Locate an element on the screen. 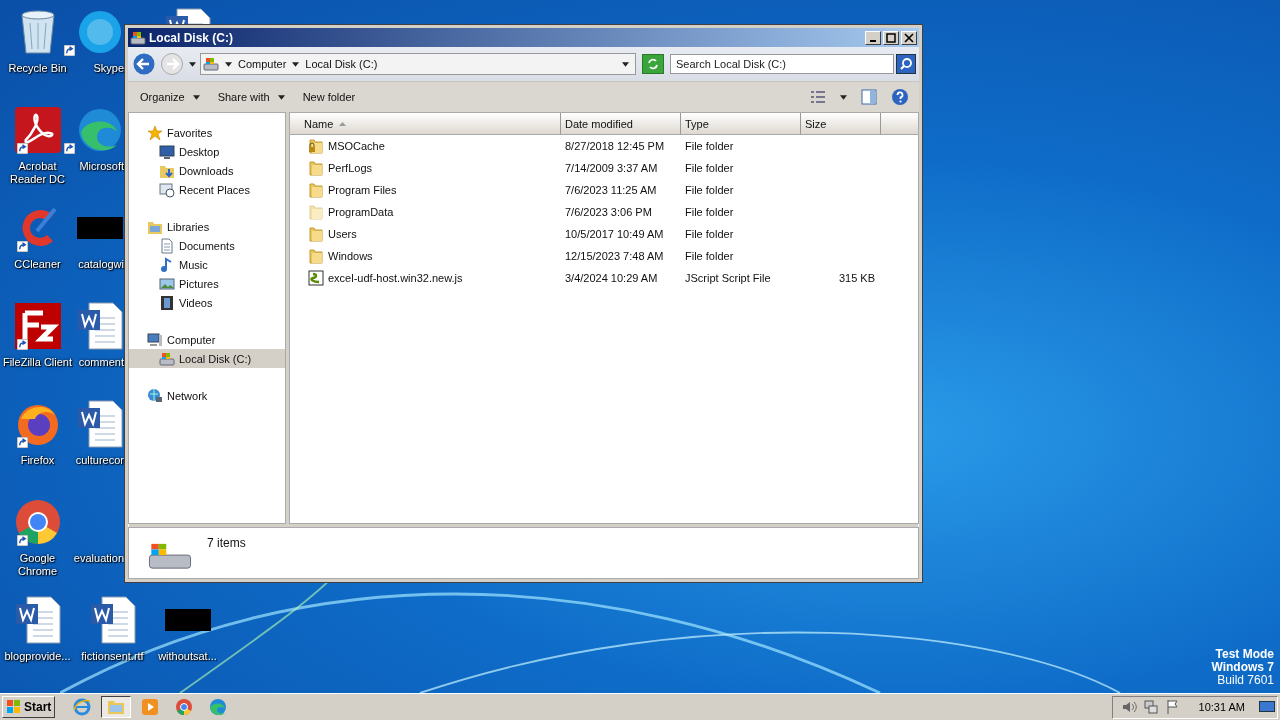  desktop-icon-label: fictionsent.rtf is located at coordinates (112, 656).